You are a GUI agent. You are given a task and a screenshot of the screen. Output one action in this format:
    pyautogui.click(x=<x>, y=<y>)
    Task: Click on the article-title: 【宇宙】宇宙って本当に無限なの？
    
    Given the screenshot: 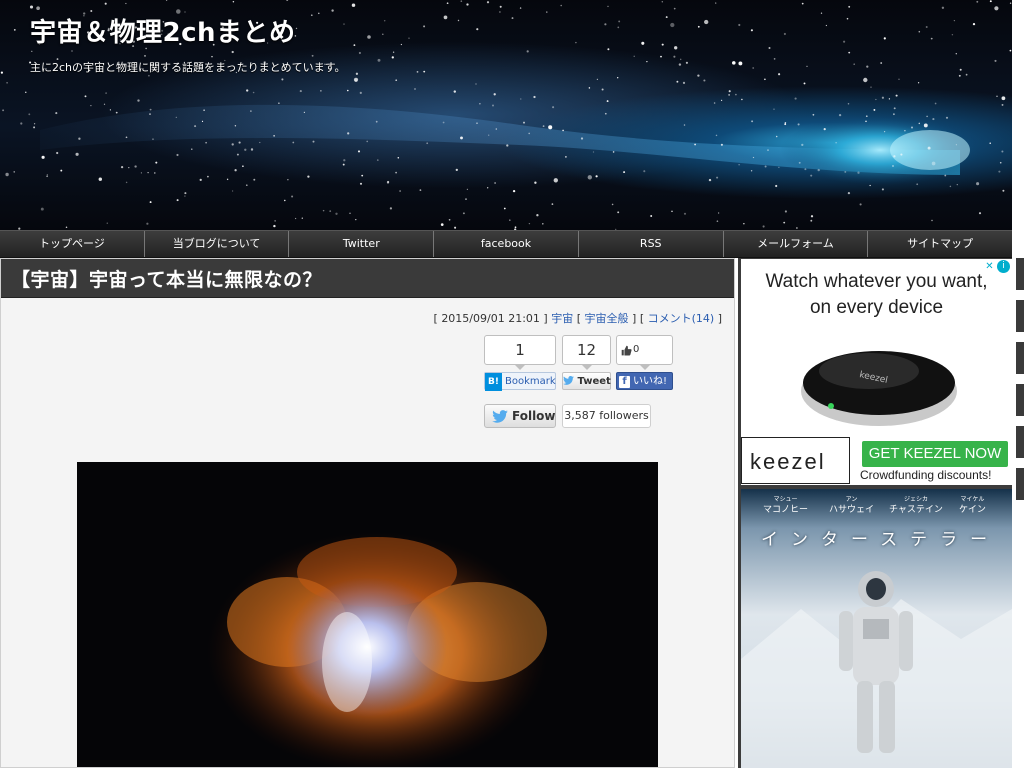 What is the action you would take?
    pyautogui.click(x=166, y=278)
    